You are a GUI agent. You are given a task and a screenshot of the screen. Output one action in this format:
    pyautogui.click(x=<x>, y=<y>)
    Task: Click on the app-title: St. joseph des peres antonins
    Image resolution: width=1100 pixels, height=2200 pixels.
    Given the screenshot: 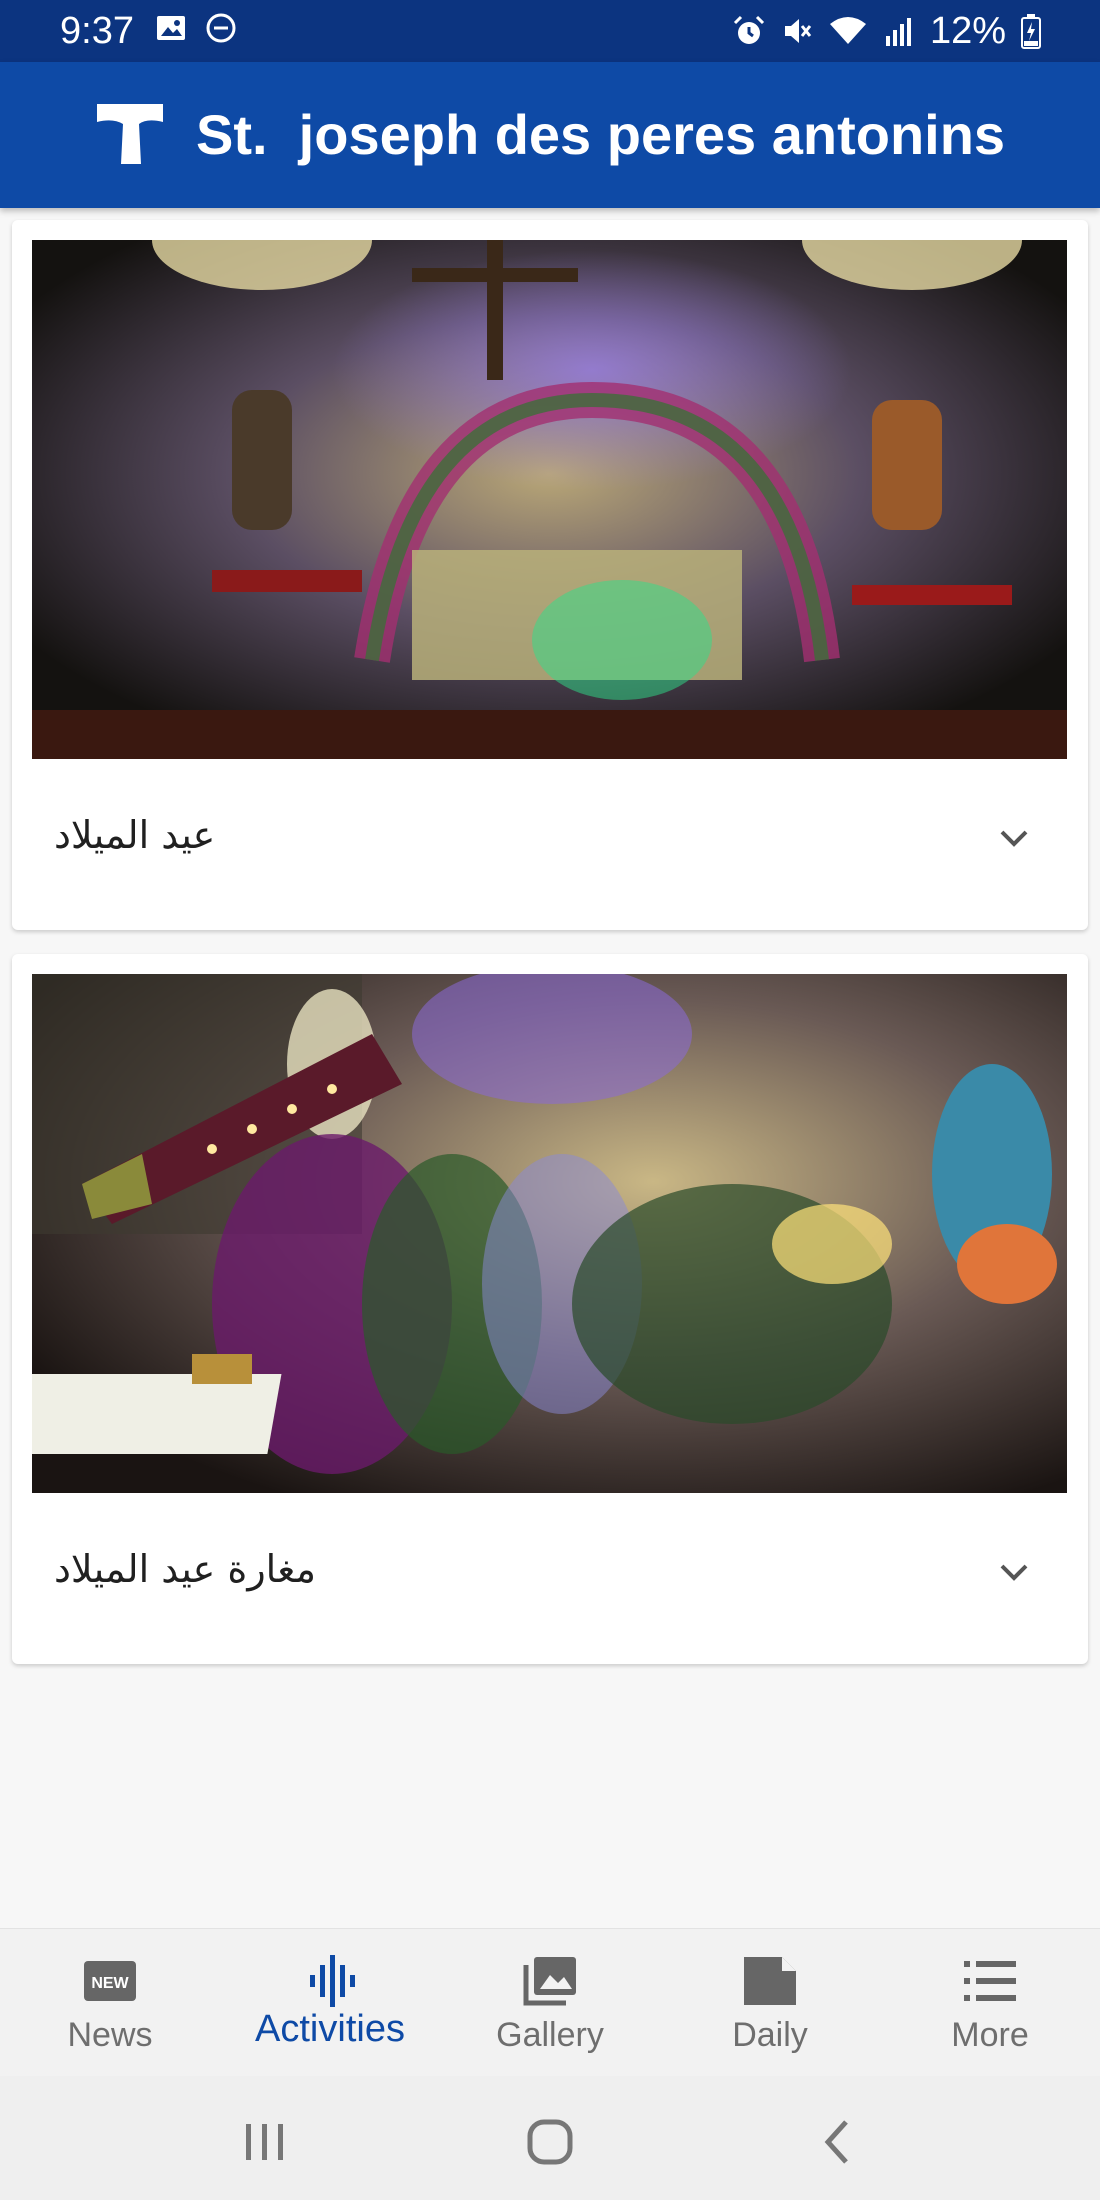 What is the action you would take?
    pyautogui.click(x=601, y=134)
    